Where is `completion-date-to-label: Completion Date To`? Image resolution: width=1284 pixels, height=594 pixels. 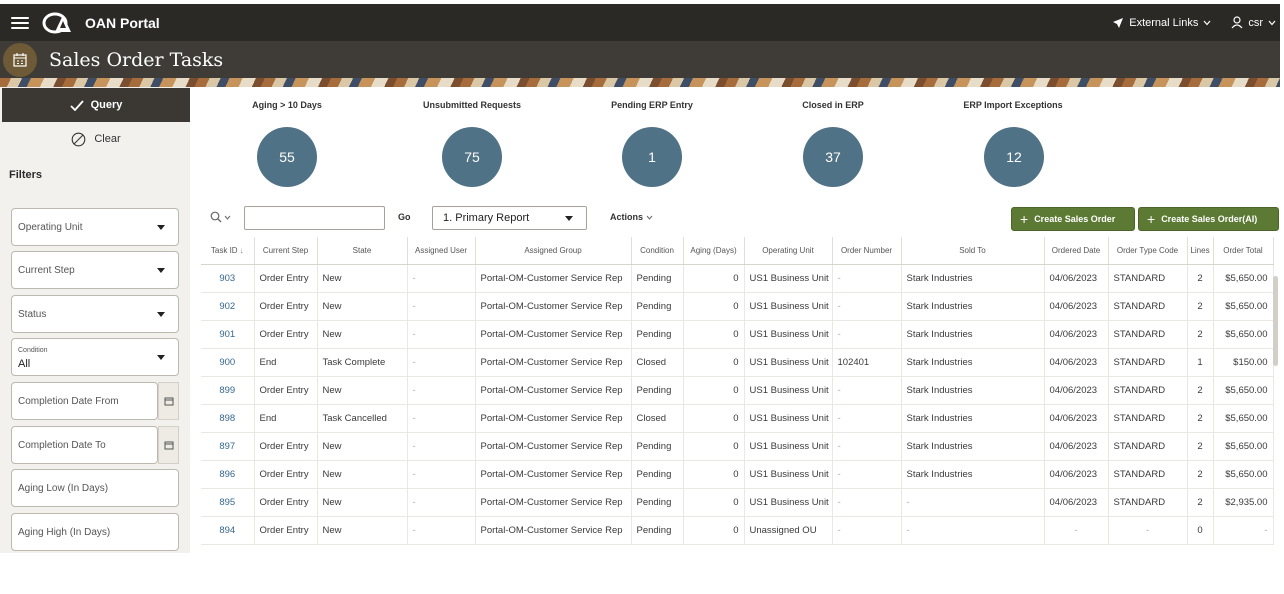
completion-date-to-label: Completion Date To is located at coordinates (62, 445).